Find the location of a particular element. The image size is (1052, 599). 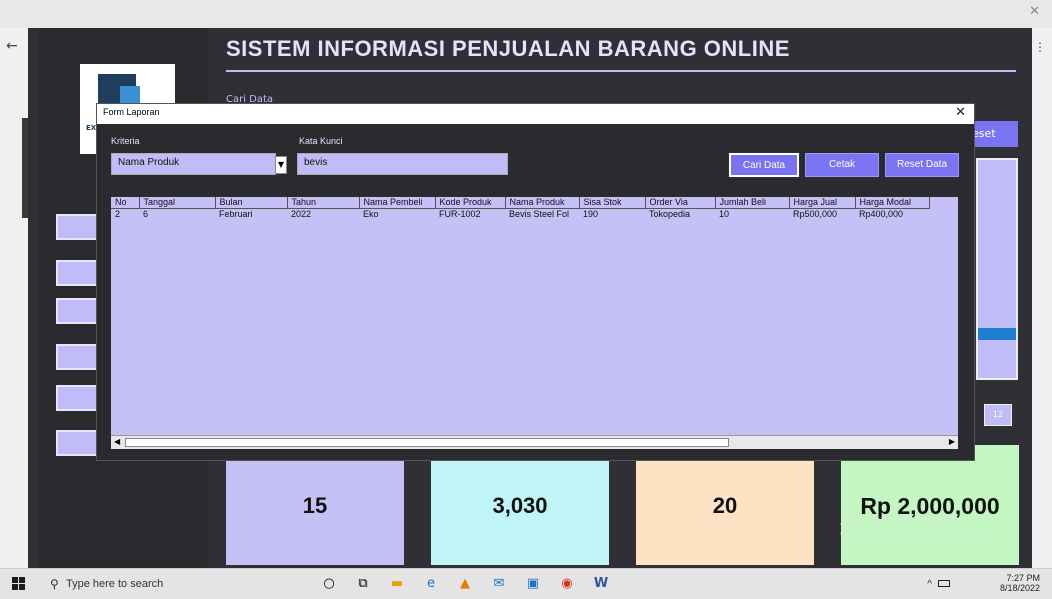

table-cell: Rp500,000 is located at coordinates (815, 213).